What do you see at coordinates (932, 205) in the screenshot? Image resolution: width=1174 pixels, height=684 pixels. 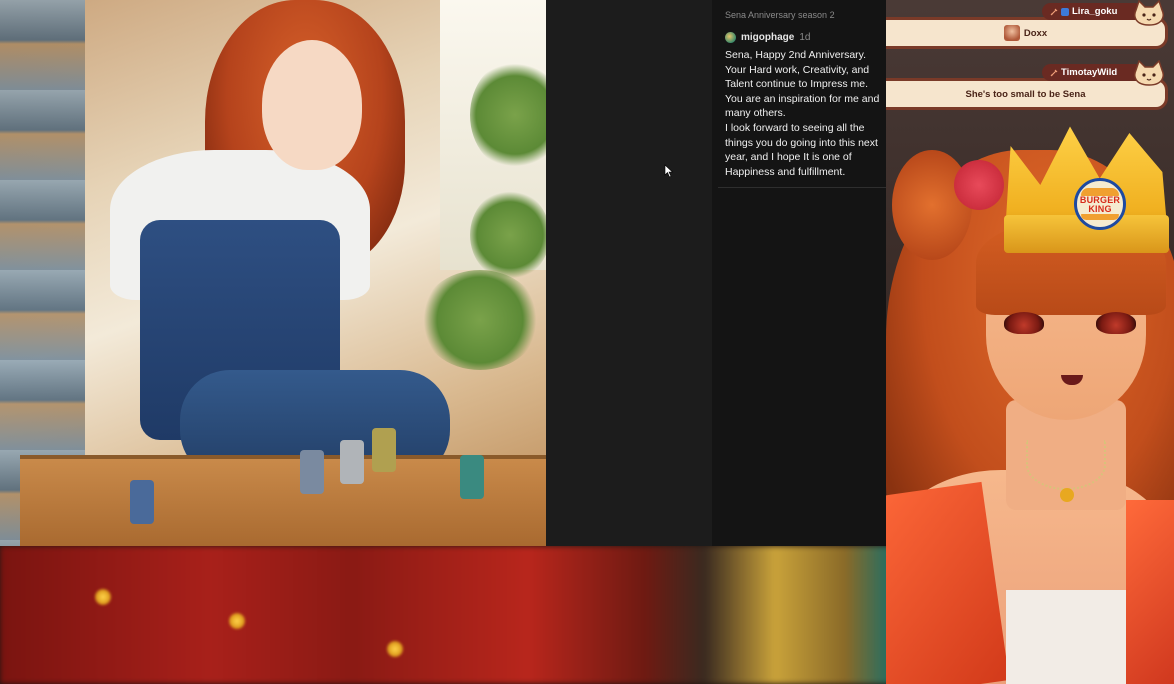 I see `vtuber-hair-bun` at bounding box center [932, 205].